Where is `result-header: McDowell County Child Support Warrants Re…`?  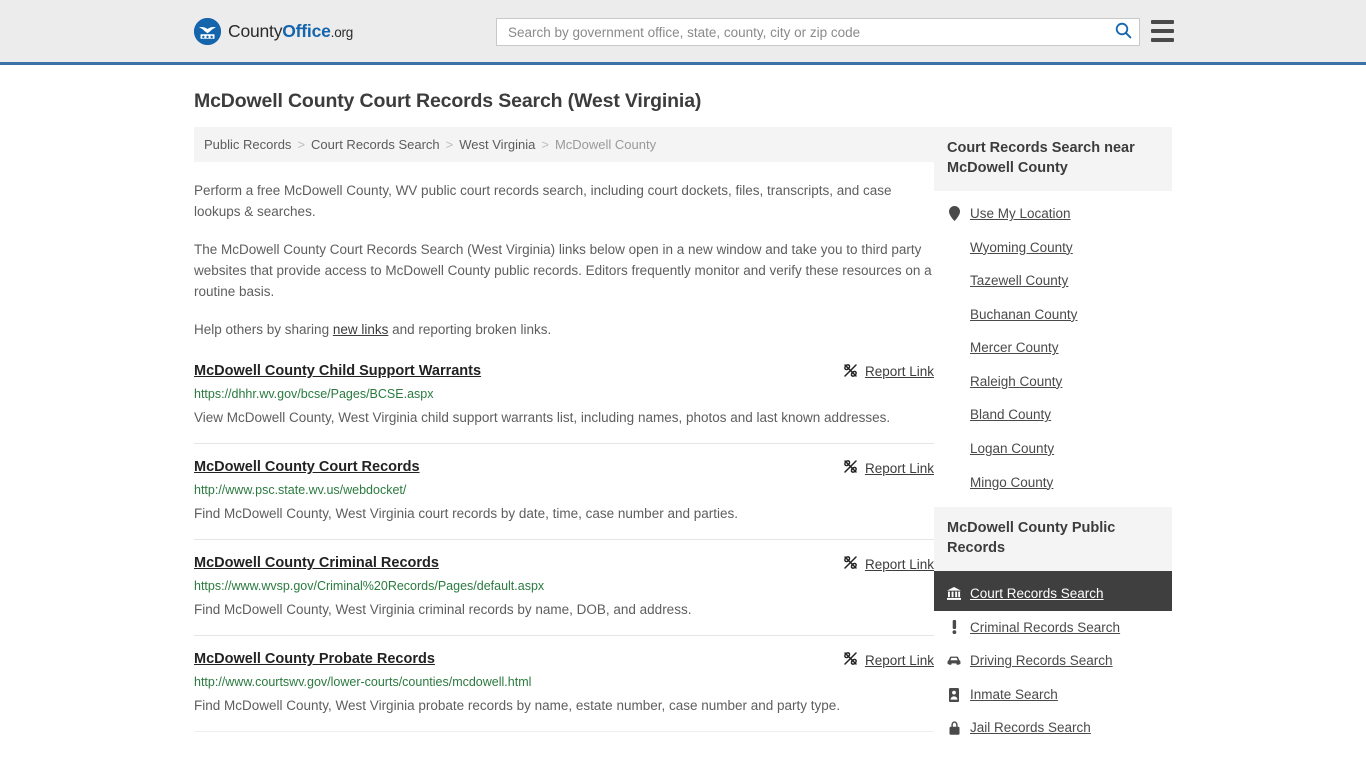
result-header: McDowell County Child Support Warrants Re… is located at coordinates (564, 371).